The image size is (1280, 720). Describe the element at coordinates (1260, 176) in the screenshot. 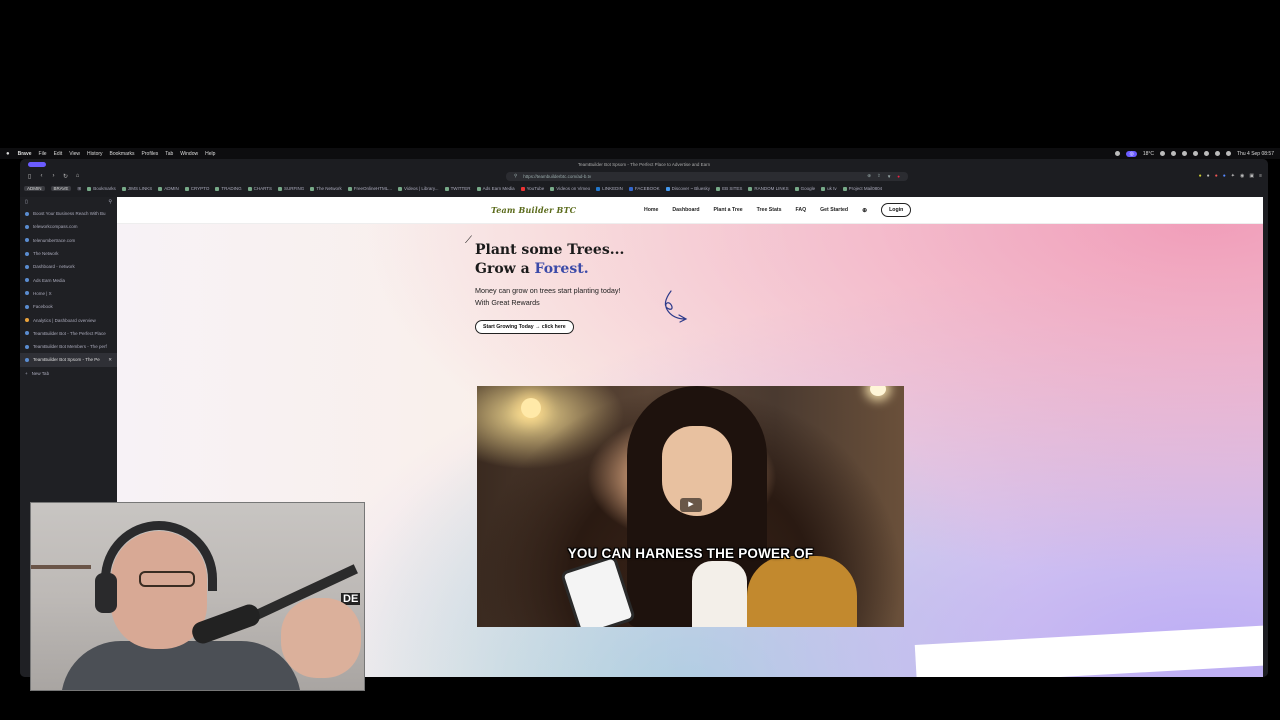

I see `menu-icon: ≡` at that location.